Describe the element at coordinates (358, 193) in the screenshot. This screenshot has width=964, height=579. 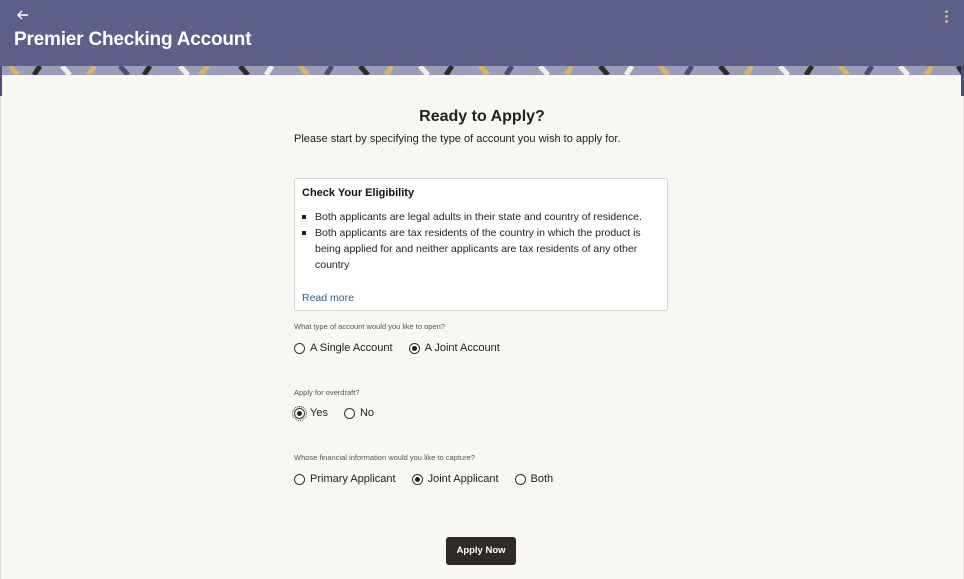
I see `eligibility-title: Check Your Eligibility` at that location.